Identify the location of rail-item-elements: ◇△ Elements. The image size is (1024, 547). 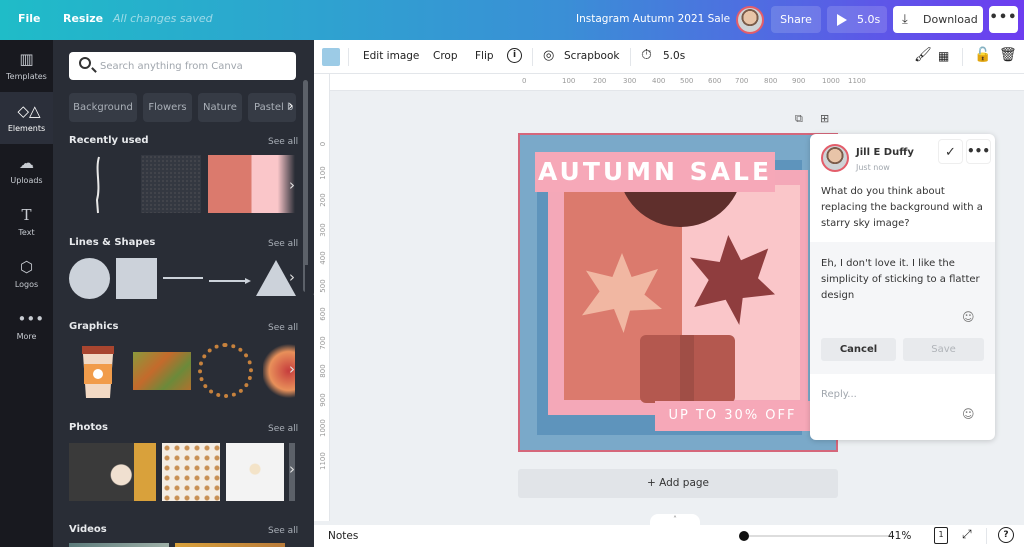
(26, 118).